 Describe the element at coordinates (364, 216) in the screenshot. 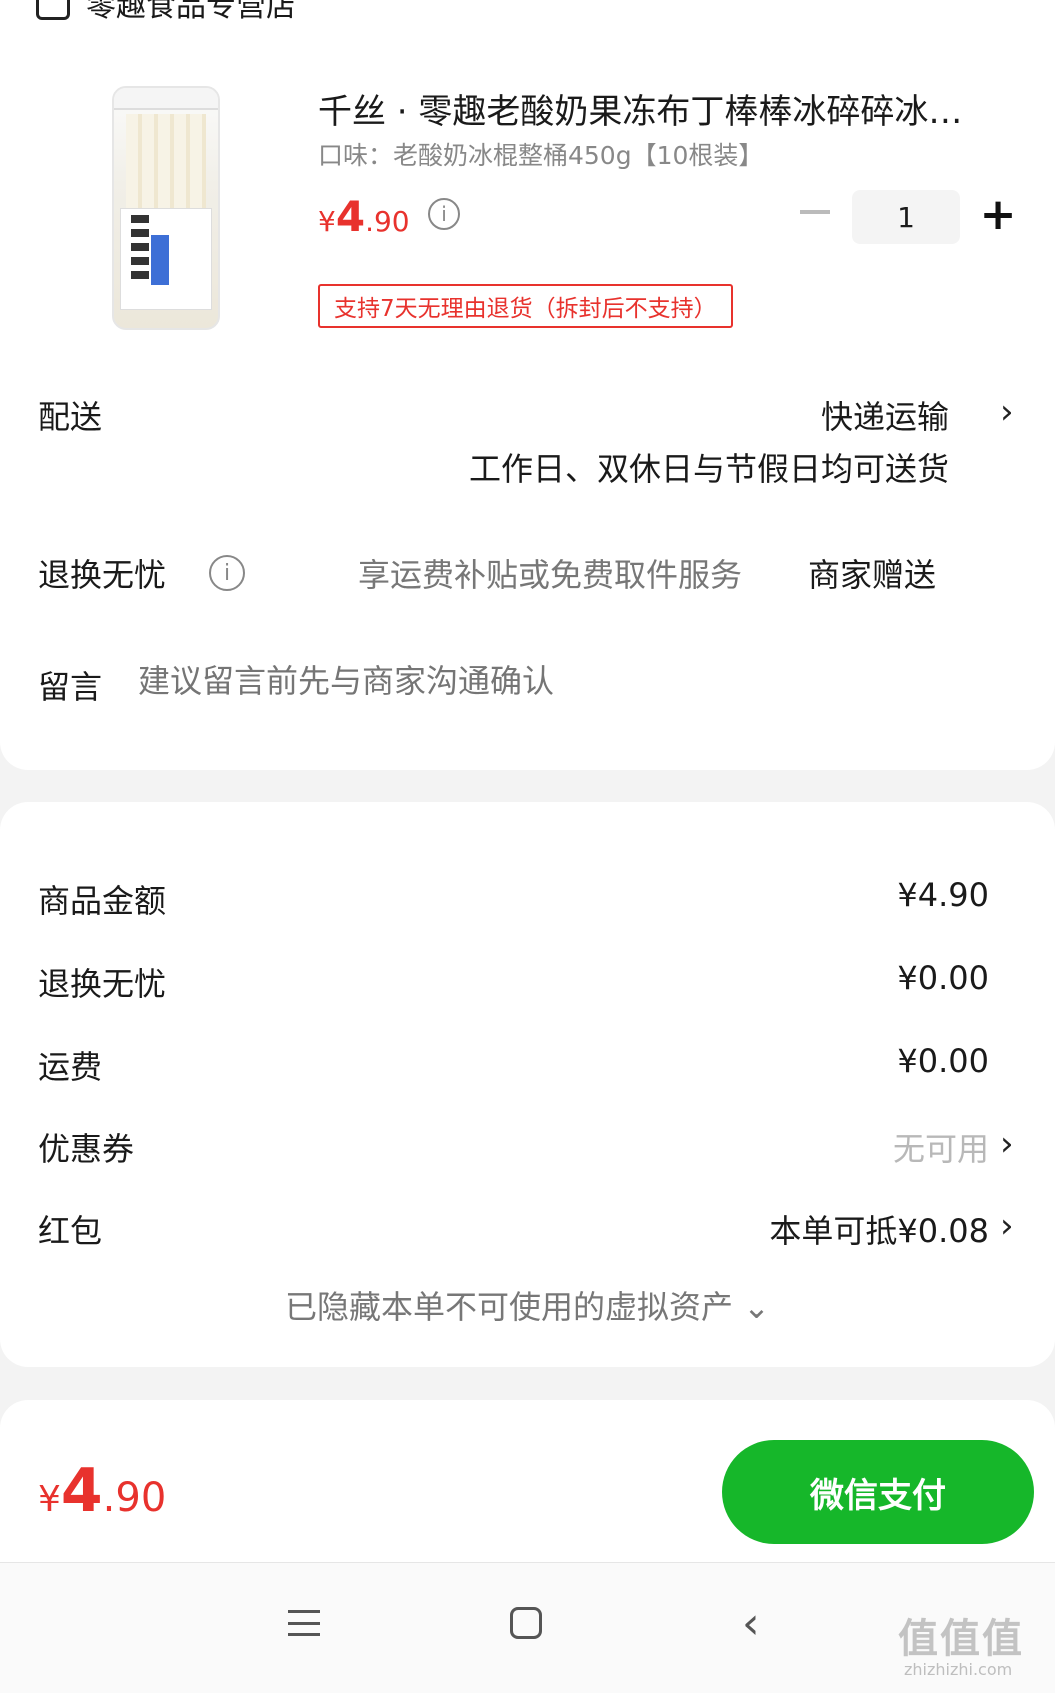

I see `product-price: ¥ 4 .90` at that location.